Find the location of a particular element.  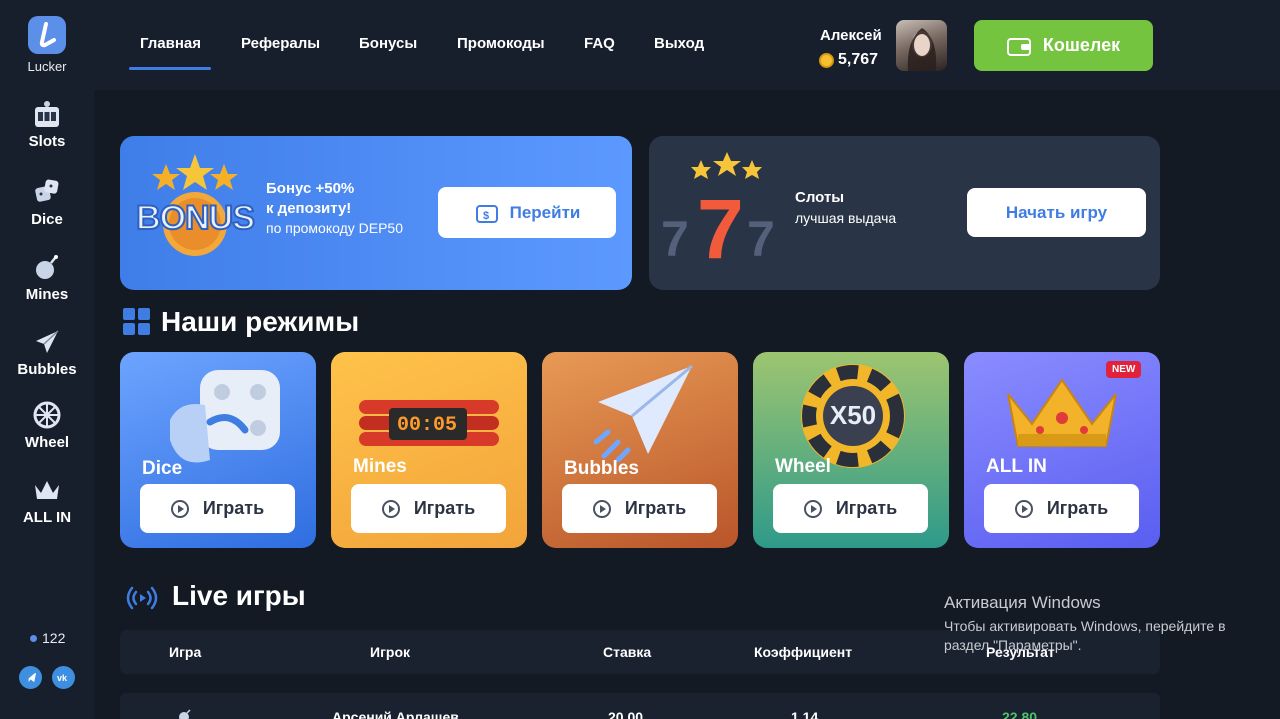

sidebar-item-slots: Slots is located at coordinates (47, 124).